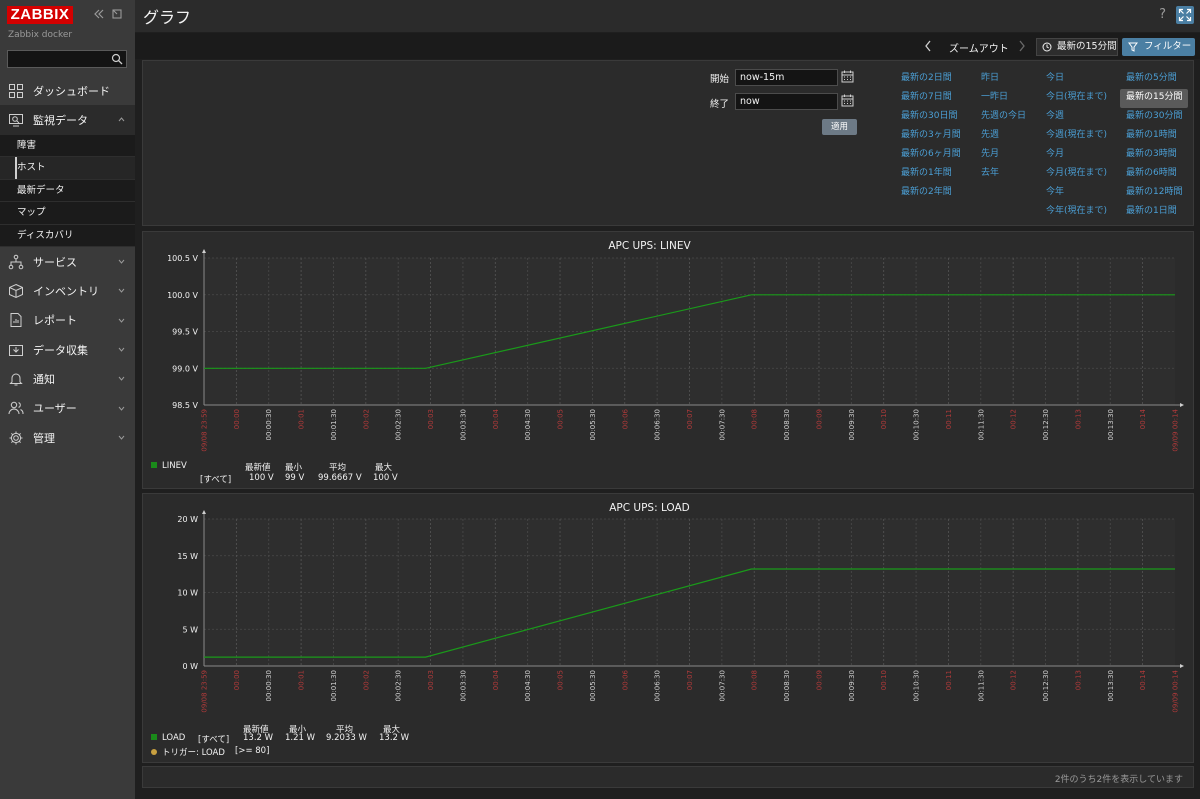 The image size is (1200, 799). Describe the element at coordinates (979, 47) in the screenshot. I see `zoom-out-button: ズームアウト` at that location.